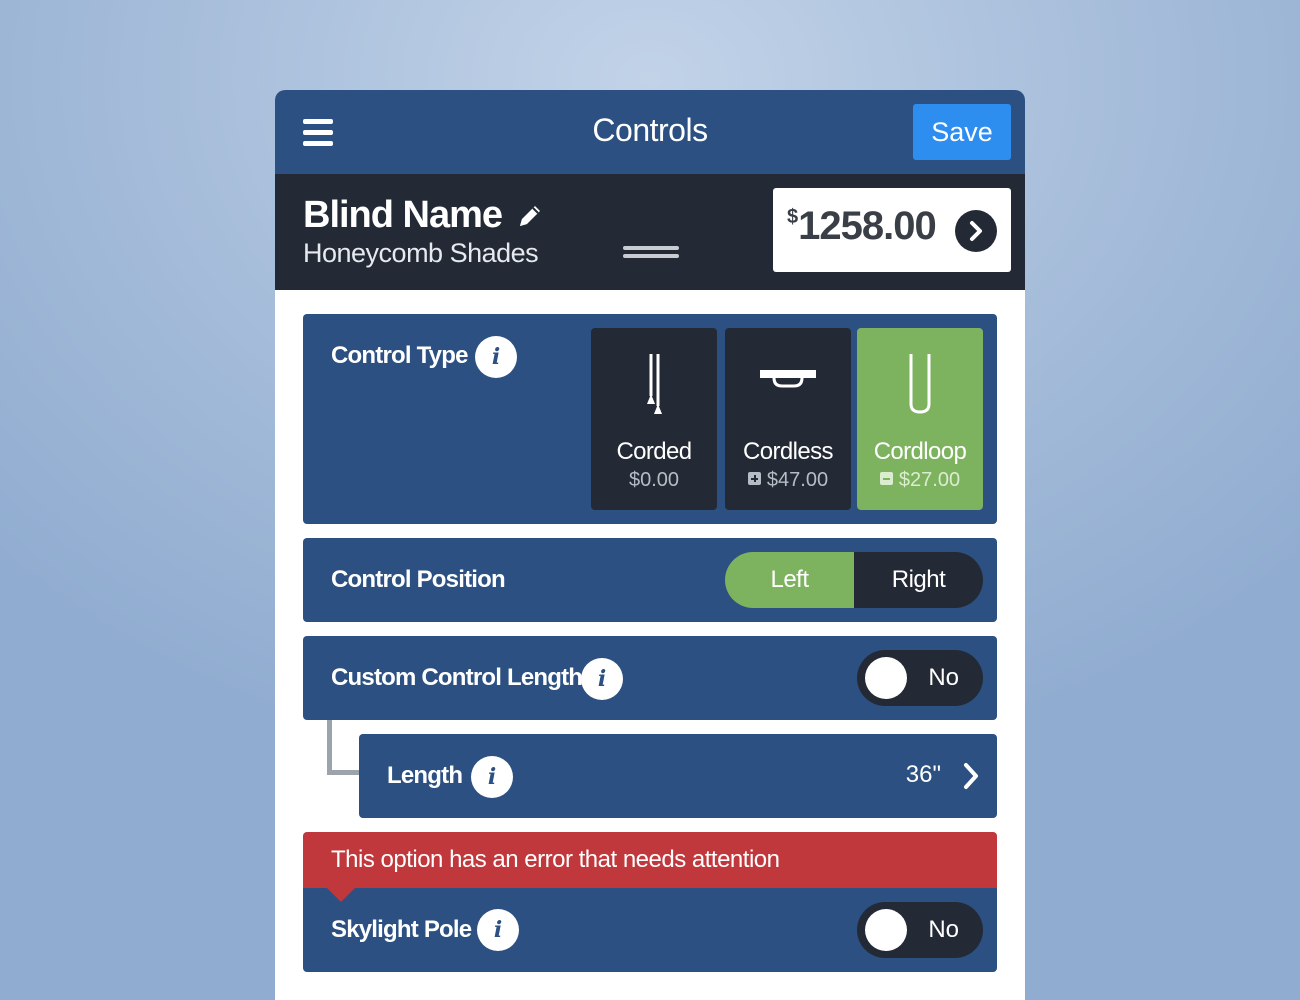 The height and width of the screenshot is (1000, 1300). Describe the element at coordinates (918, 580) in the screenshot. I see `position-right-button: Right` at that location.